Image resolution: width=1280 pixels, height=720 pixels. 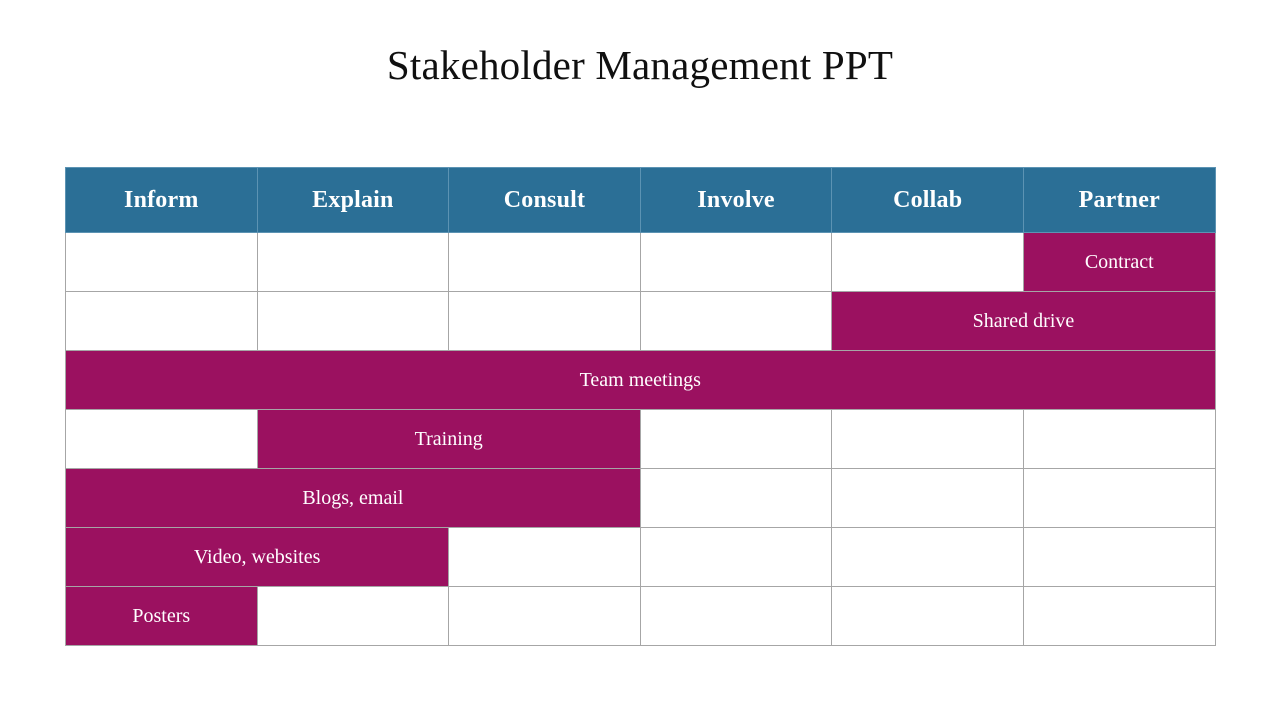 I want to click on table-row: Contract, so click(x=640, y=262).